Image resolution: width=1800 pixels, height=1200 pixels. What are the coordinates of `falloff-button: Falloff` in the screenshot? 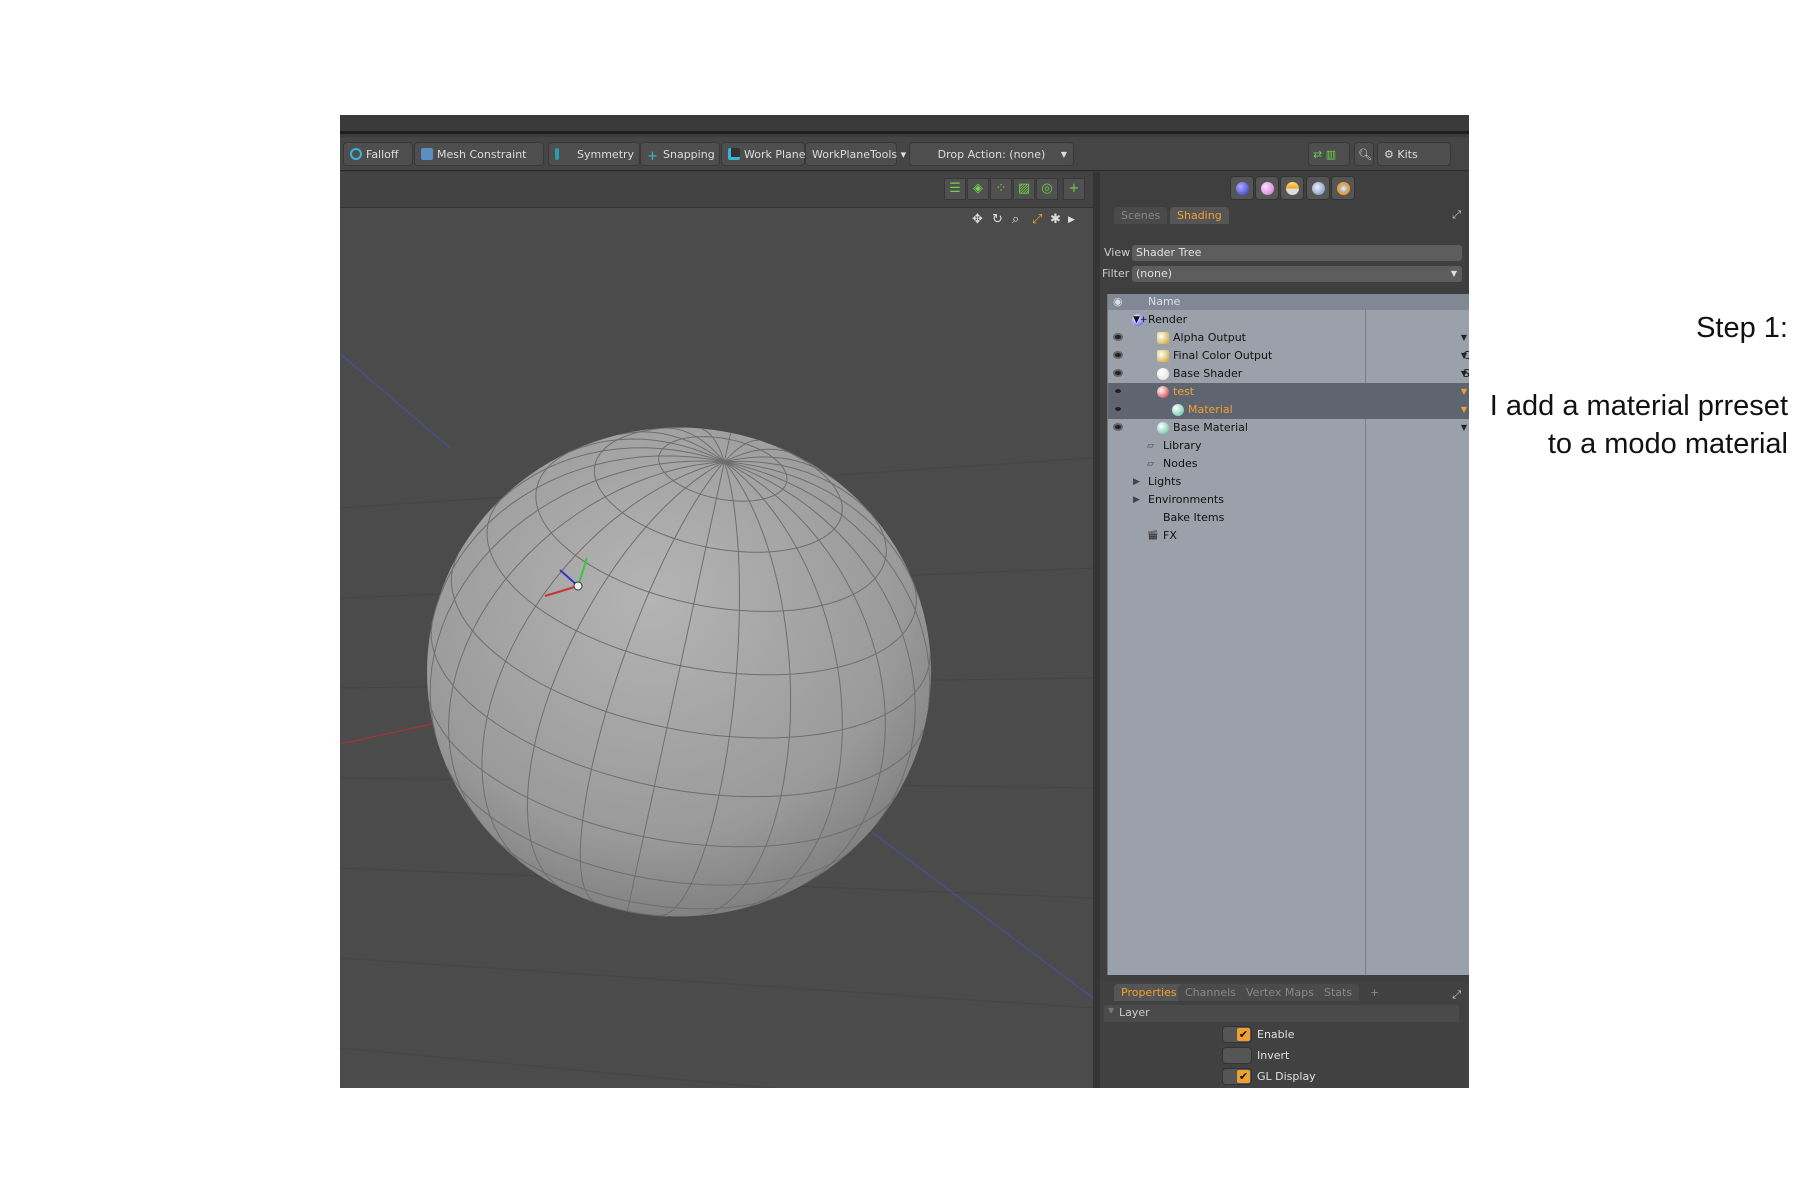 It's located at (378, 154).